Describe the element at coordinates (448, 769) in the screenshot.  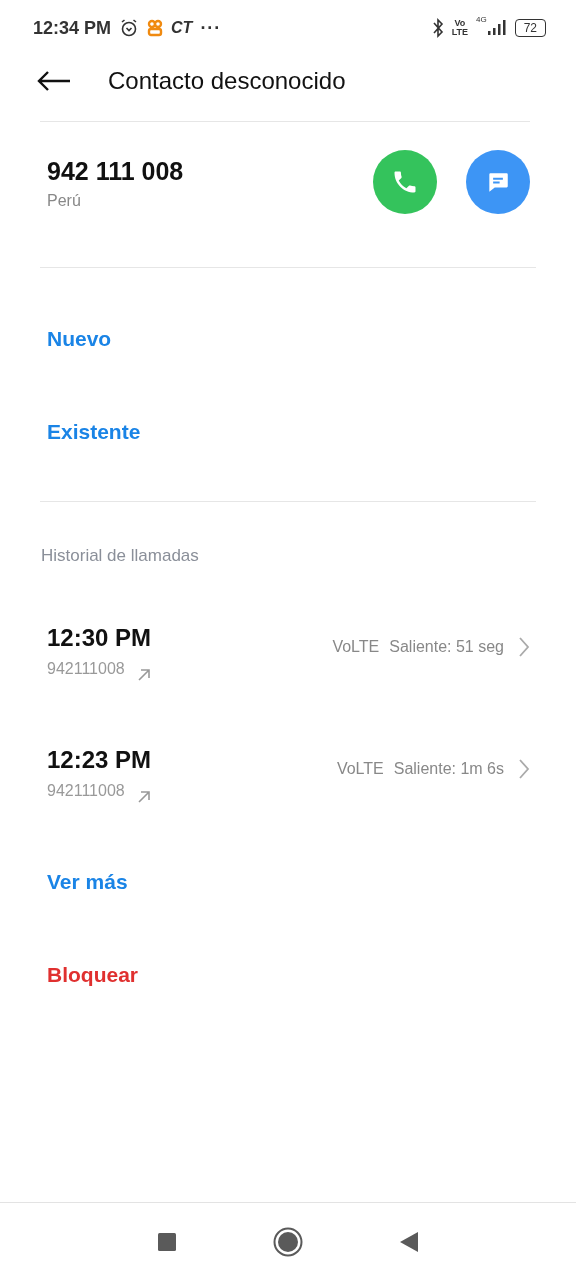
I see `call-detail: Saliente: 1m 6s` at that location.